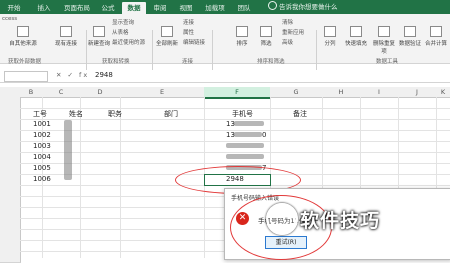 This screenshot has width=450, height=263. I want to click on connections-button: 连接, so click(188, 22).